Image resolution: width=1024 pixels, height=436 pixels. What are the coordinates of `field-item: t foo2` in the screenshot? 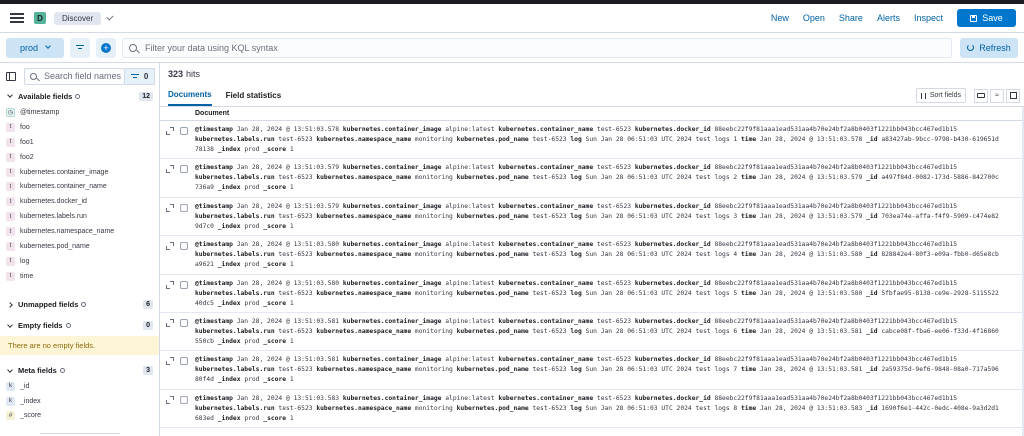 It's located at (79, 157).